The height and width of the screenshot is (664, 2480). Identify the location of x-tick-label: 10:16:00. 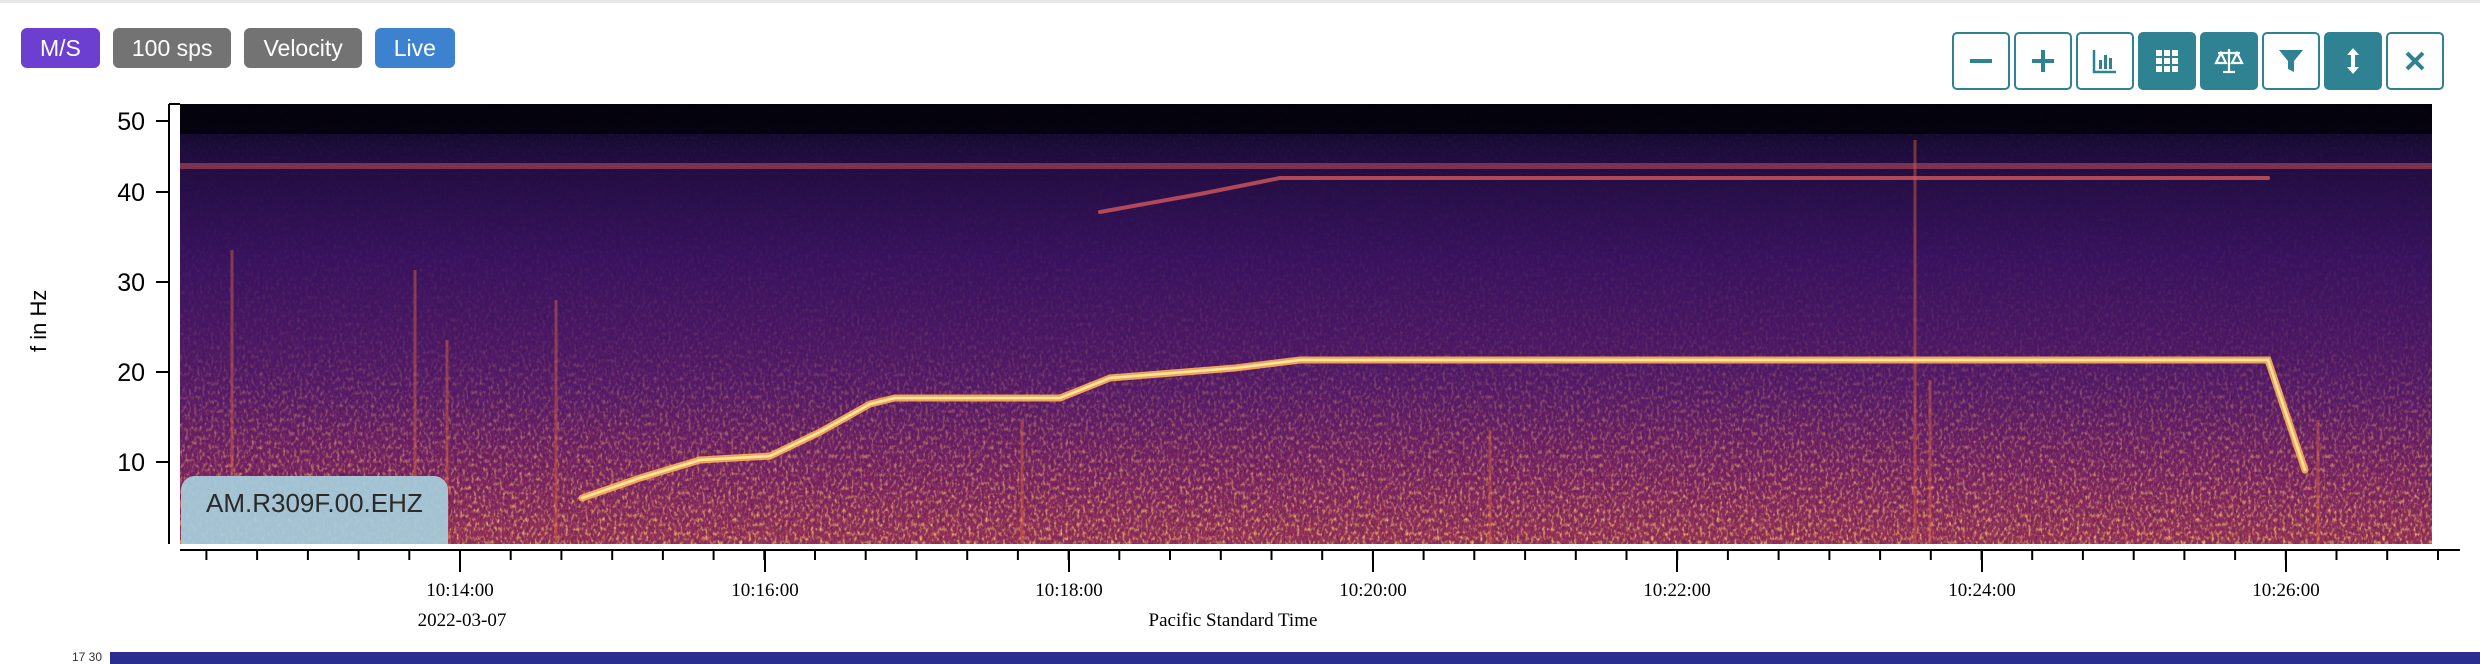
(765, 590).